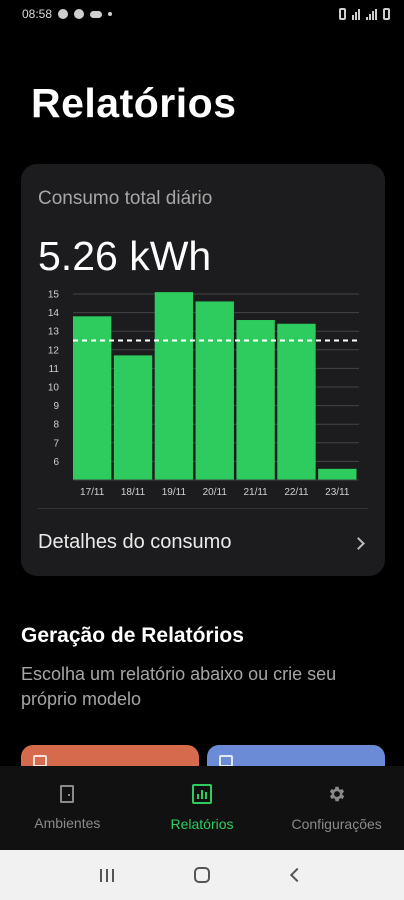  What do you see at coordinates (125, 256) in the screenshot?
I see `consumption-value: 5.26 kWh` at bounding box center [125, 256].